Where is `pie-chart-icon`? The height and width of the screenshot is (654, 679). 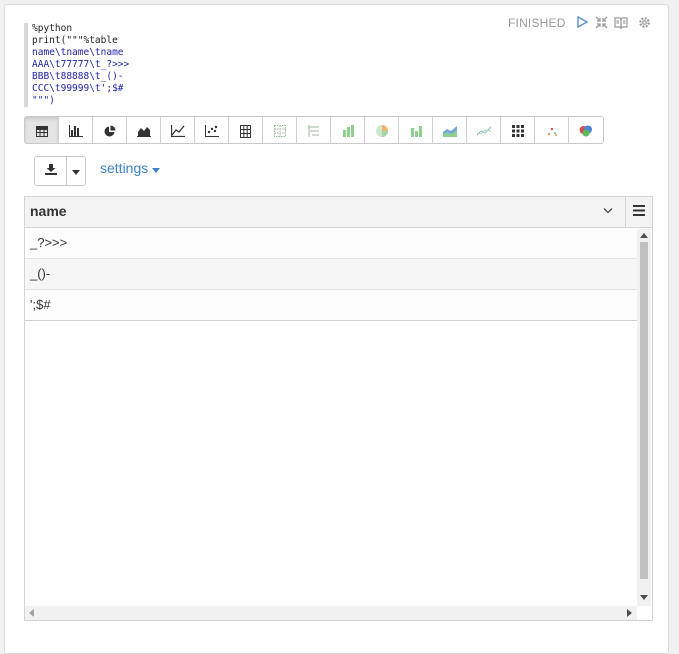
pie-chart-icon is located at coordinates (110, 130).